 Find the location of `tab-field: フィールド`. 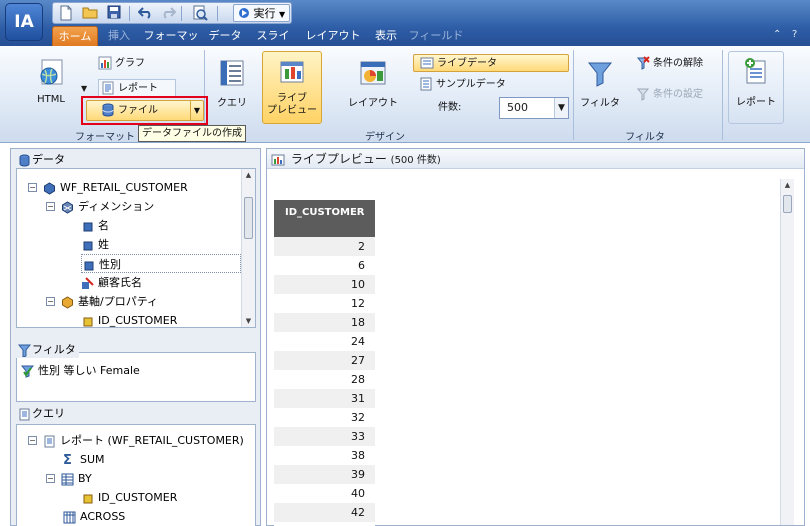

tab-field: フィールド is located at coordinates (436, 36).